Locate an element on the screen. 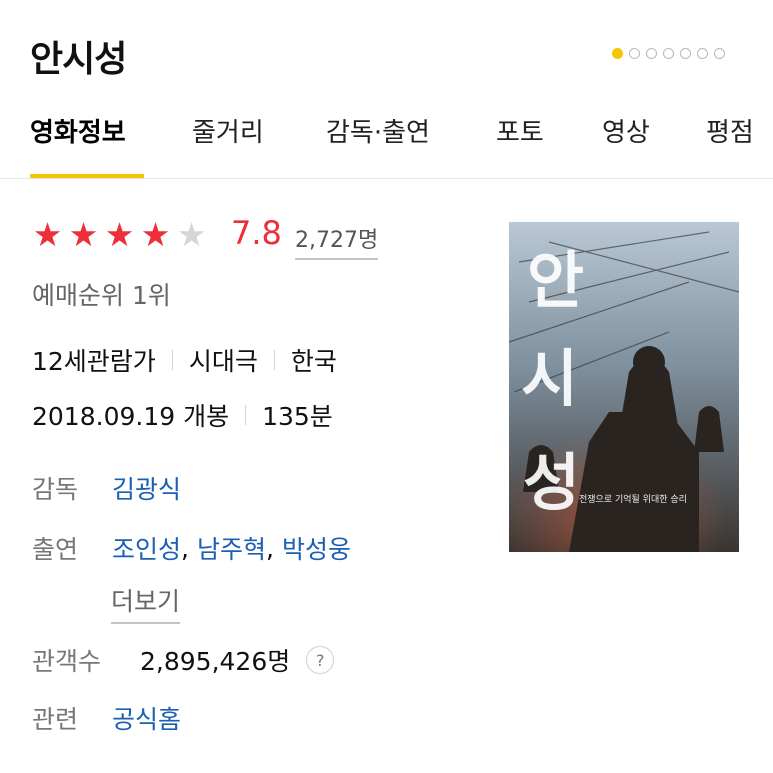 The width and height of the screenshot is (773, 773). director-link: 김광식 is located at coordinates (146, 488).